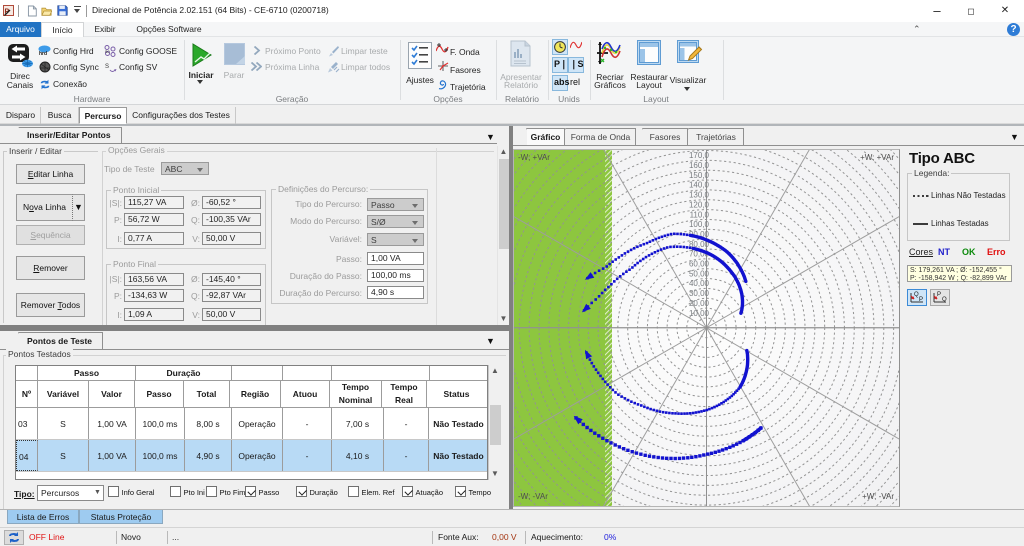 The height and width of the screenshot is (546, 1024). What do you see at coordinates (534, 157) in the screenshot?
I see `svg-text: -W; +VAr` at bounding box center [534, 157].